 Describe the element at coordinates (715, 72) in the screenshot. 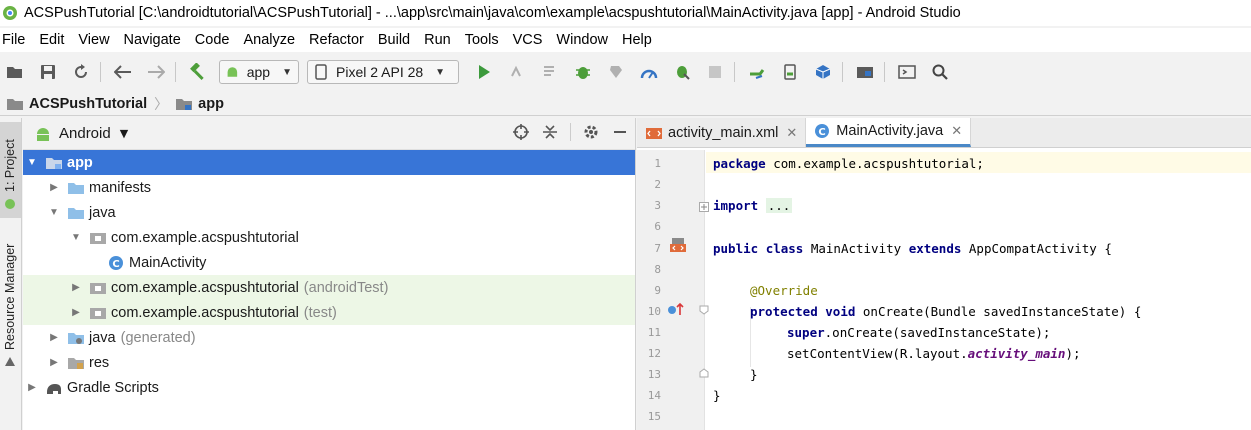

I see `stop-icon` at that location.